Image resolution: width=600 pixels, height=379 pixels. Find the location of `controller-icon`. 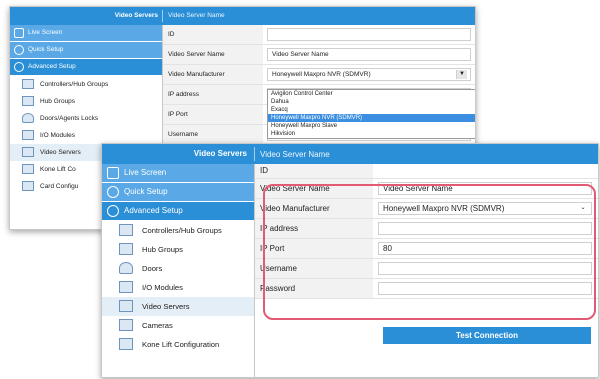

controller-icon is located at coordinates (28, 84).